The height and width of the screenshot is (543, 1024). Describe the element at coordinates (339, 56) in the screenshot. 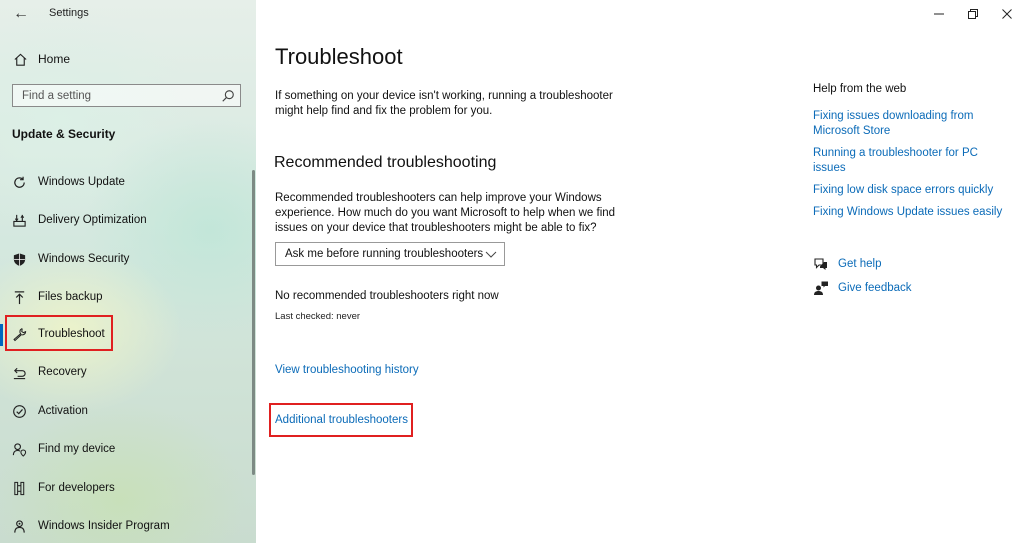

I see `page-title: Troubleshoot` at that location.